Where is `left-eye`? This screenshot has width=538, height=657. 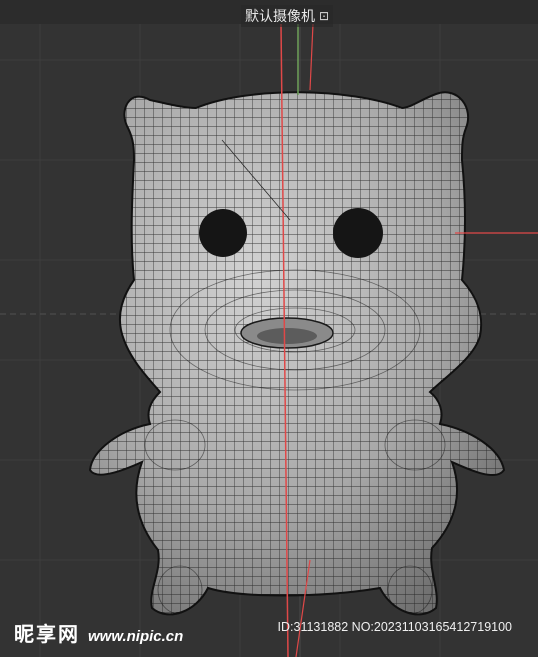
left-eye is located at coordinates (223, 233).